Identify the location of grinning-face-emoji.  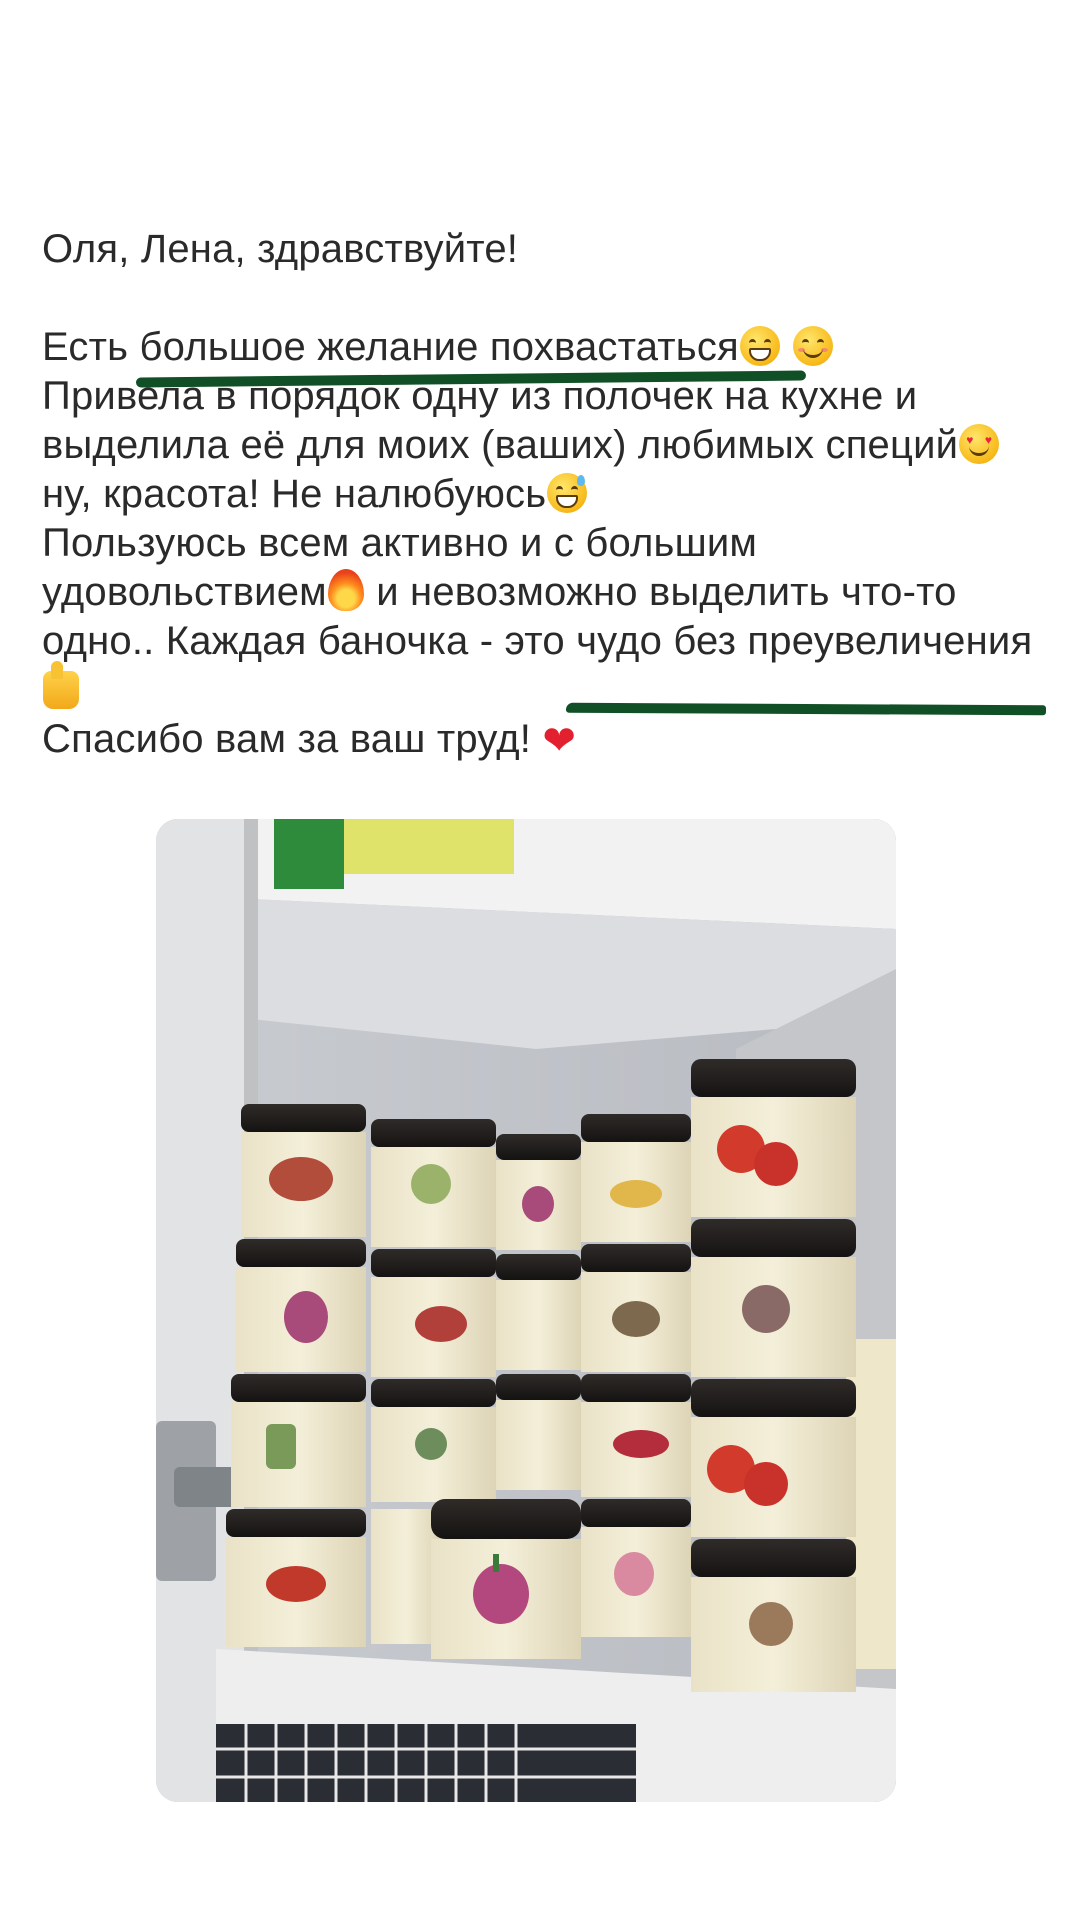
(759, 346).